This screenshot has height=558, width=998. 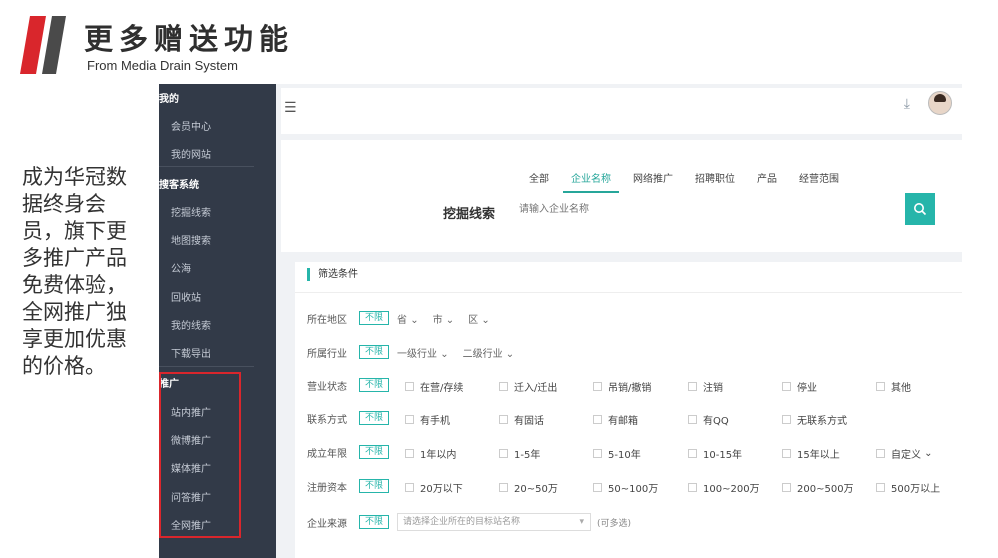 What do you see at coordinates (904, 453) in the screenshot?
I see `checkbox-option-custom: 自定义 ⌄` at bounding box center [904, 453].